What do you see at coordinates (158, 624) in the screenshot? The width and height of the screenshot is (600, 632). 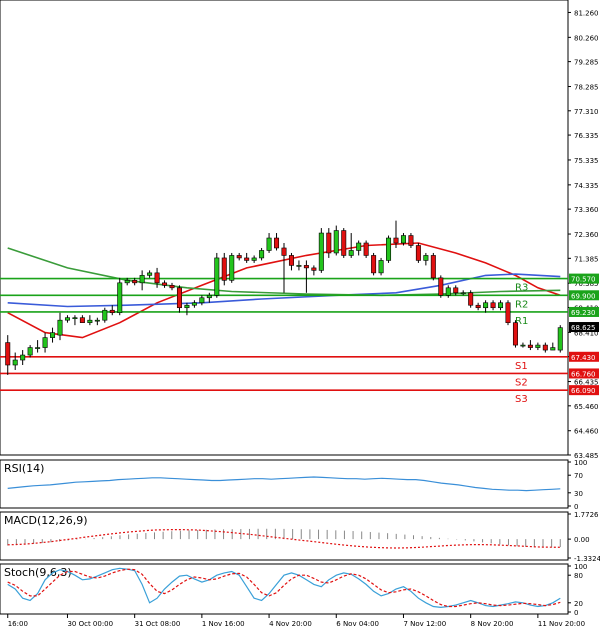 I see `time-tick-label: 31 Oct 08:00` at bounding box center [158, 624].